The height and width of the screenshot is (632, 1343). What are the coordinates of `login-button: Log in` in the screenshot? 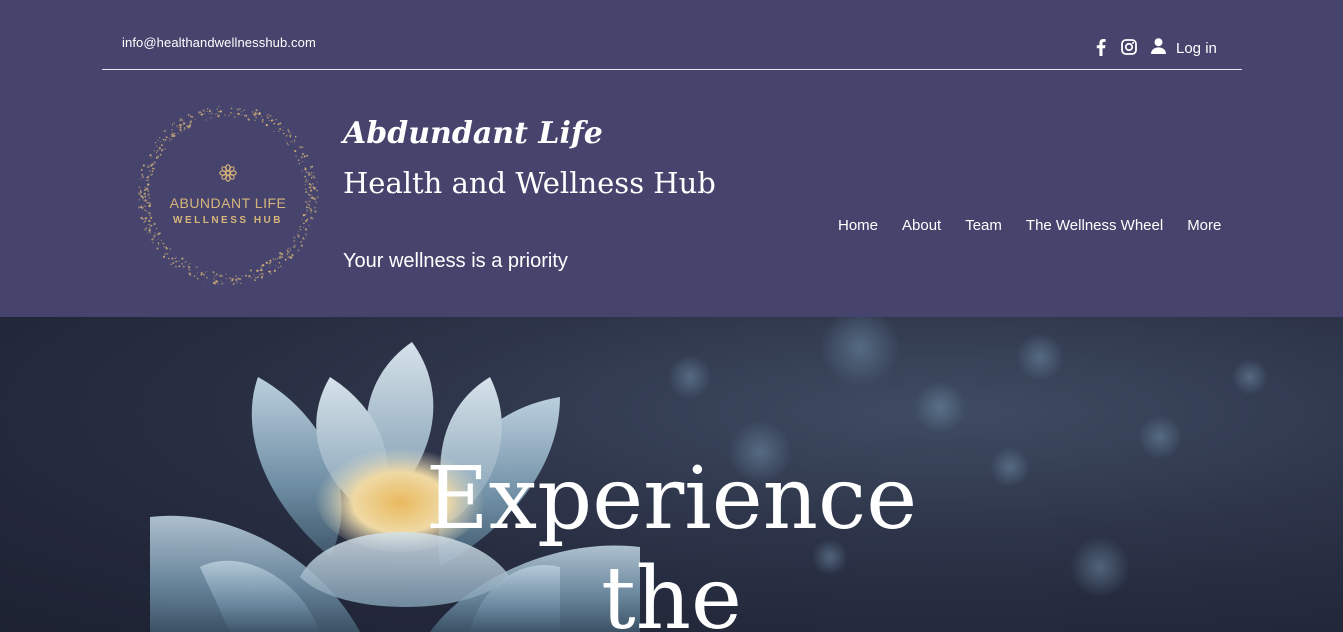 It's located at (1184, 48).